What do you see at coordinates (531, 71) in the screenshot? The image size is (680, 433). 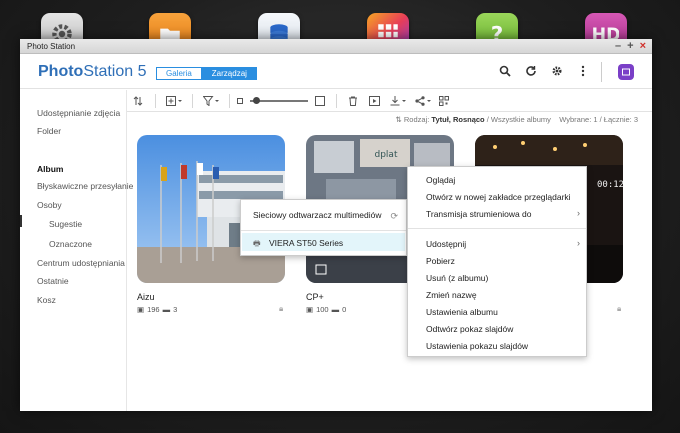 I see `refresh-icon` at bounding box center [531, 71].